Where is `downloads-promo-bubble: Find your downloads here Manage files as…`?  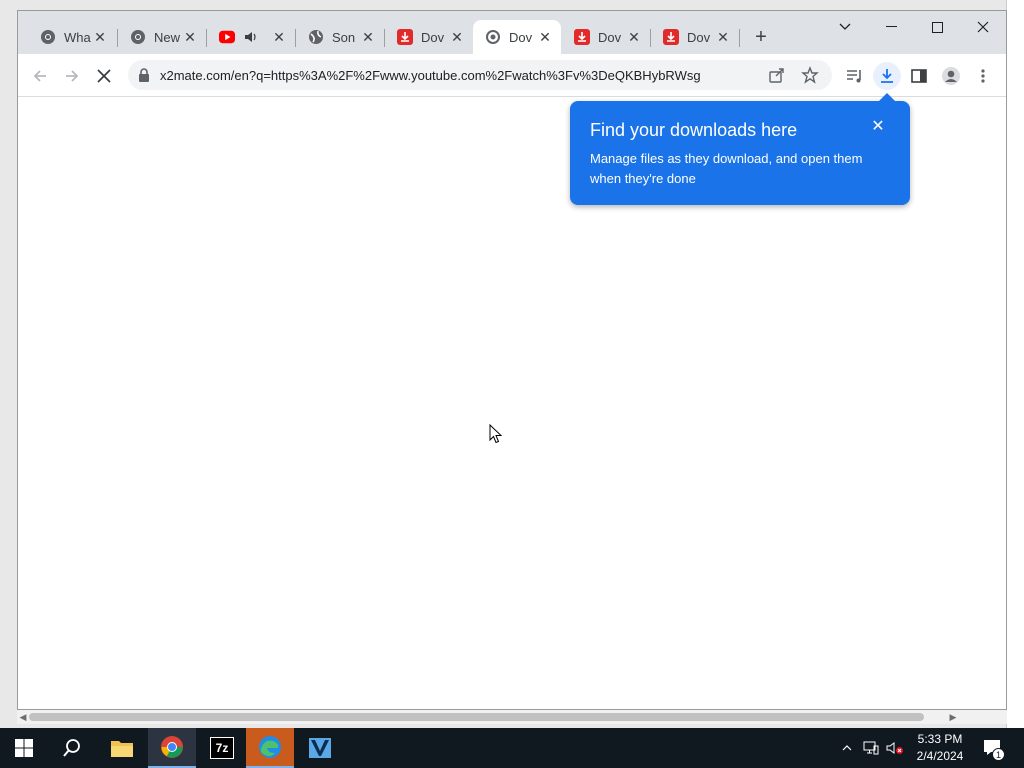 downloads-promo-bubble: Find your downloads here Manage files as… is located at coordinates (740, 149).